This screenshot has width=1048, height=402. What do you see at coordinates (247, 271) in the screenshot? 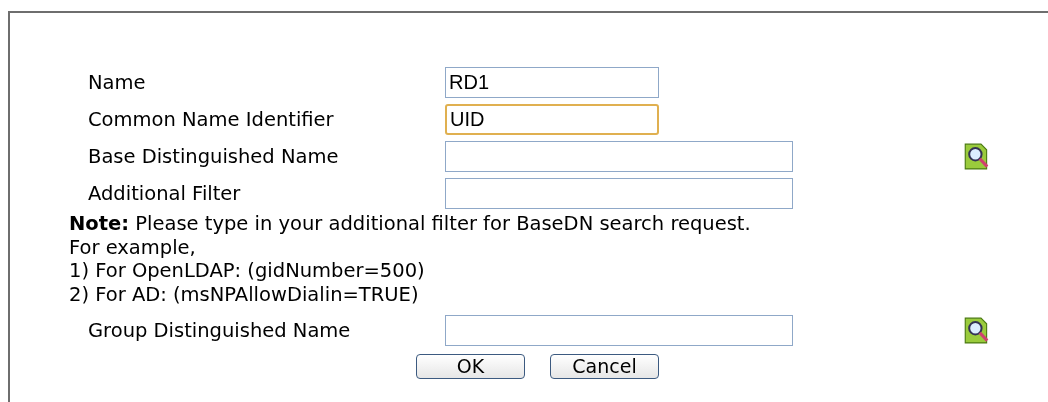
I see `note-text: 1) For OpenLDAP: (gidNumber=500)` at bounding box center [247, 271].